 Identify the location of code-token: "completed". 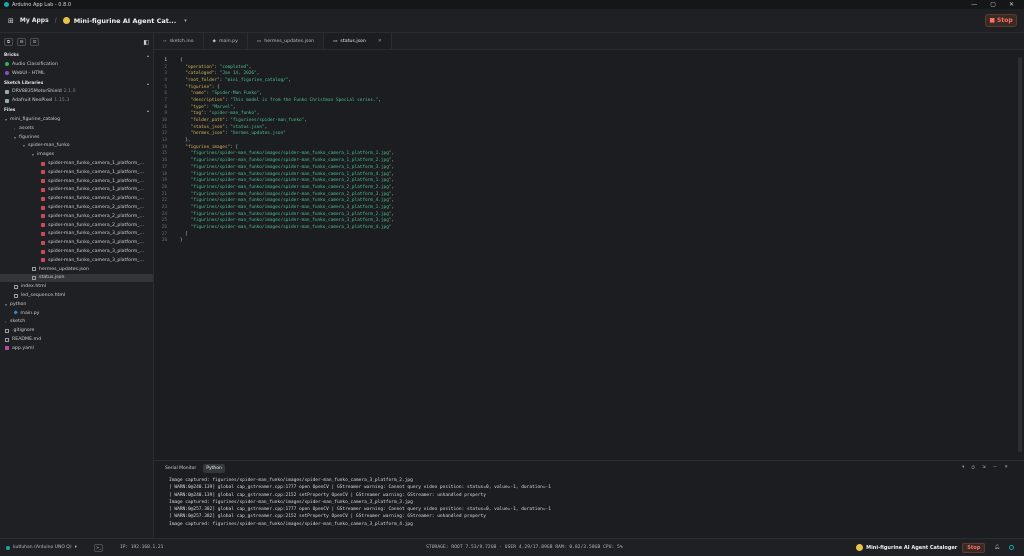
(234, 67).